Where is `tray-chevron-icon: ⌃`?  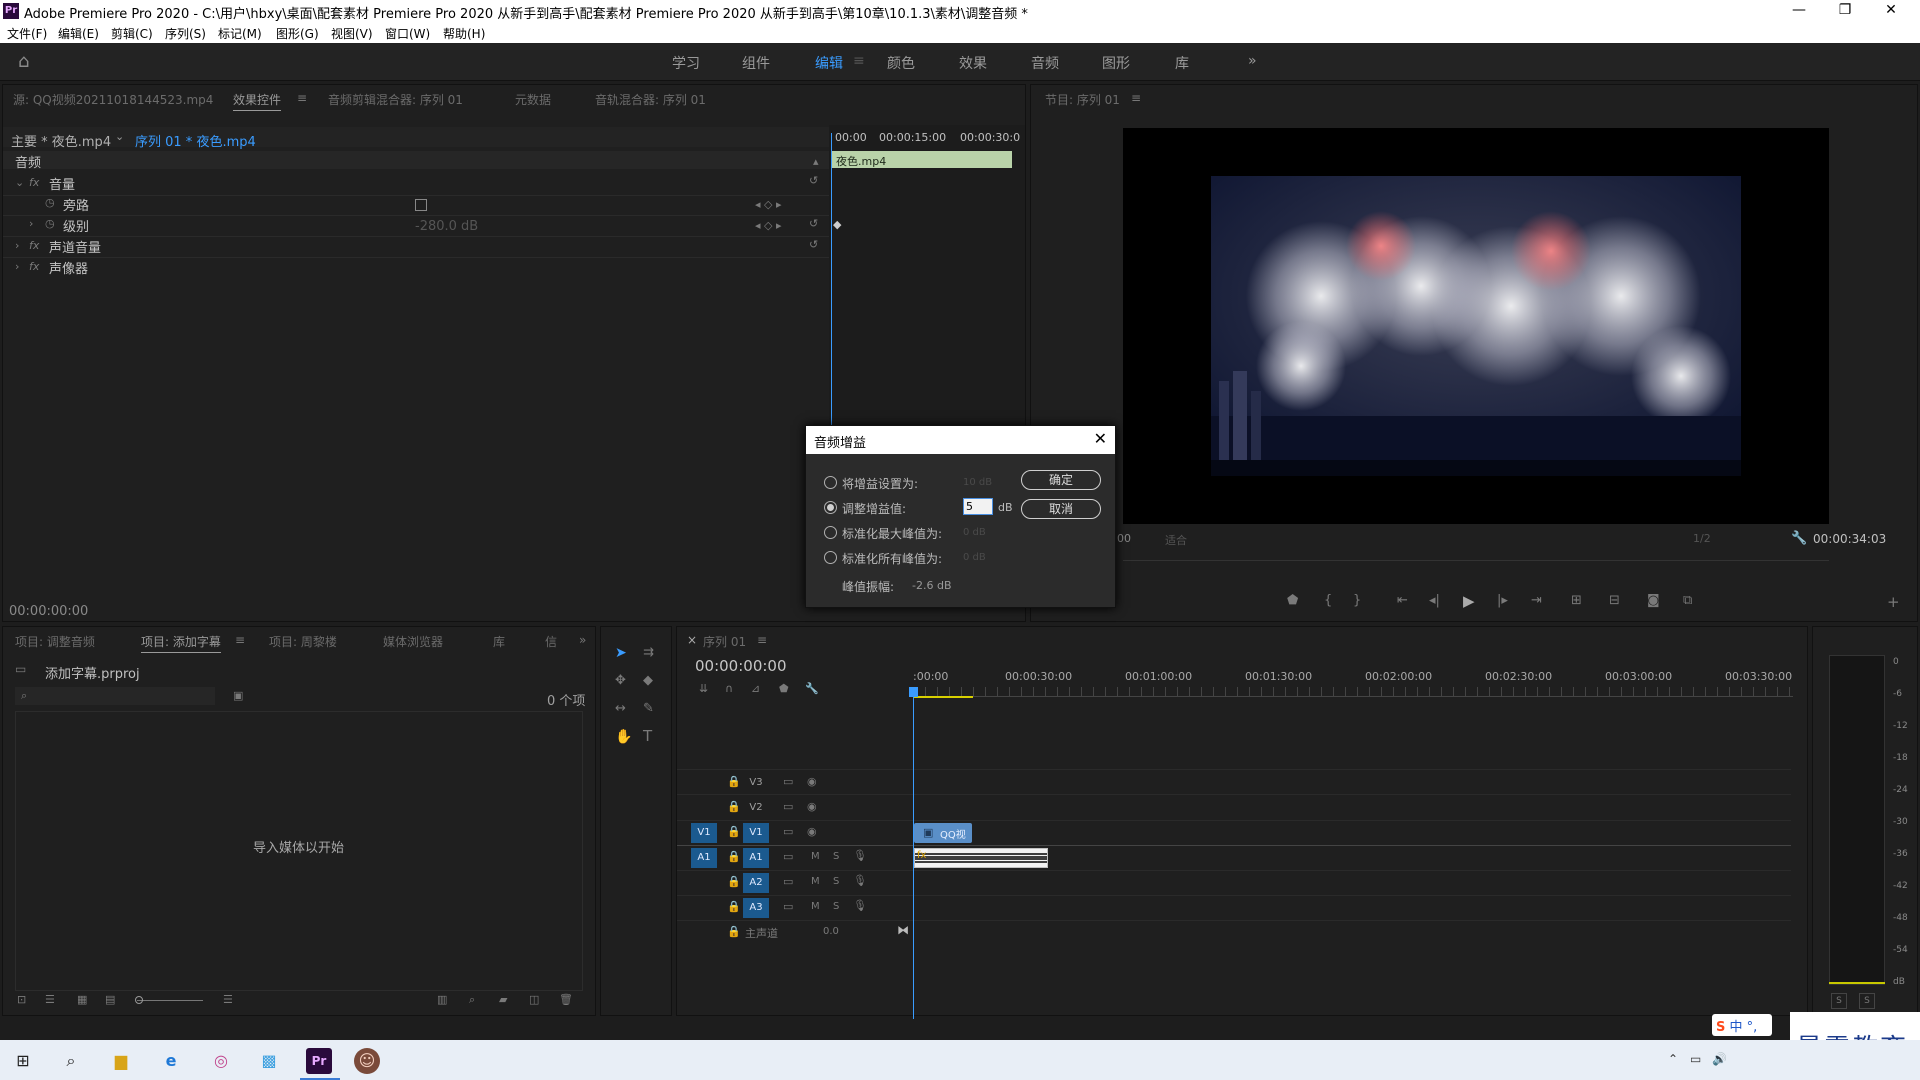
tray-chevron-icon: ⌃ is located at coordinates (1673, 1059).